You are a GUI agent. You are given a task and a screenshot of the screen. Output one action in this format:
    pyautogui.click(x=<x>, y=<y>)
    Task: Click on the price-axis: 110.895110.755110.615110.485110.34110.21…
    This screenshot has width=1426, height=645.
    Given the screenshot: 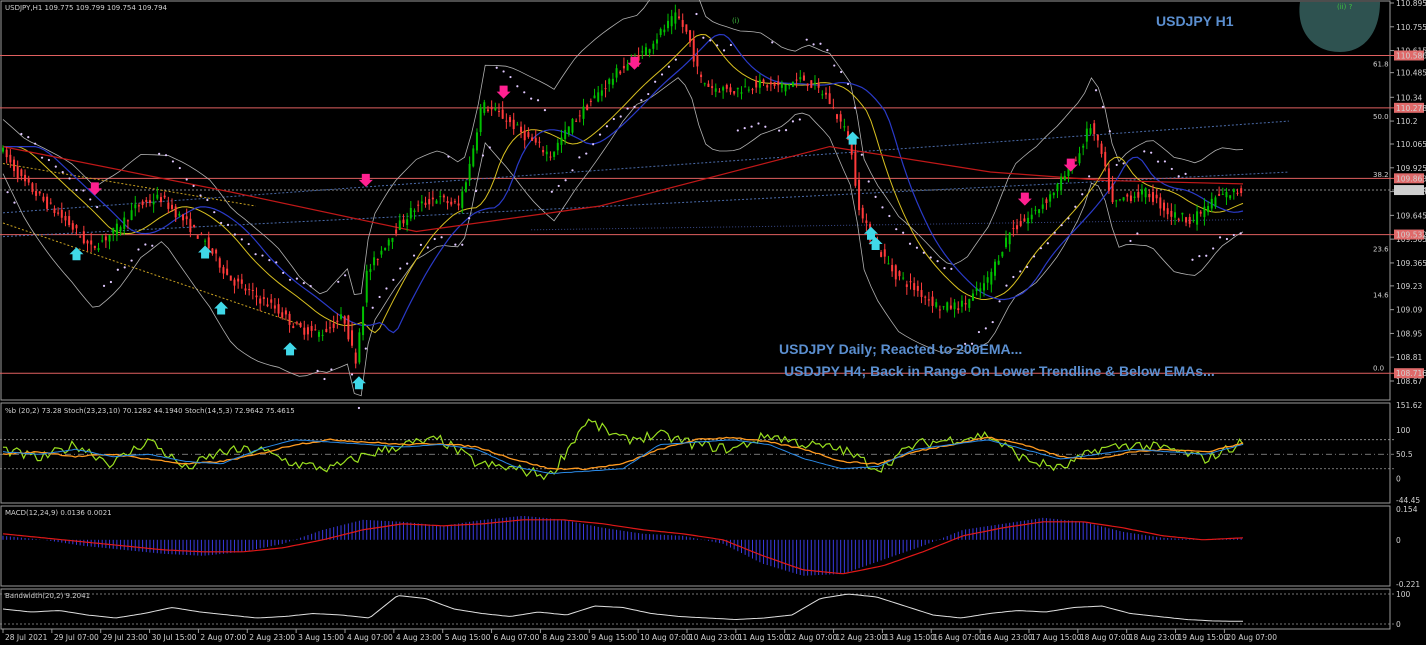 What is the action you would take?
    pyautogui.click(x=1399, y=193)
    